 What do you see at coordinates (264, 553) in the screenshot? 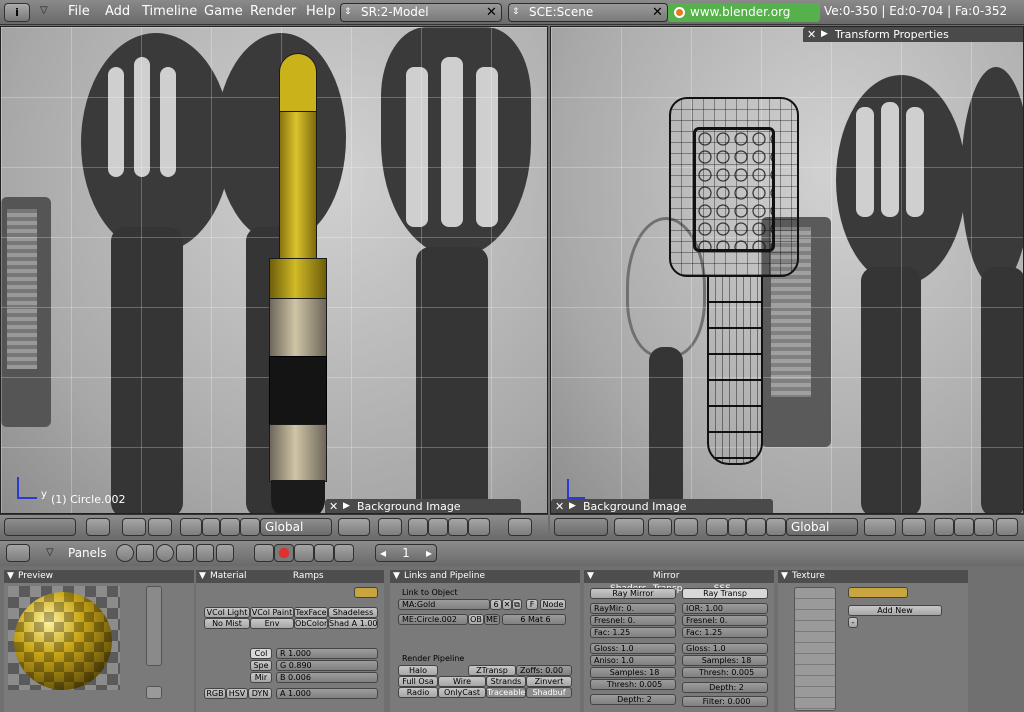
I see `lamp-icon` at bounding box center [264, 553].